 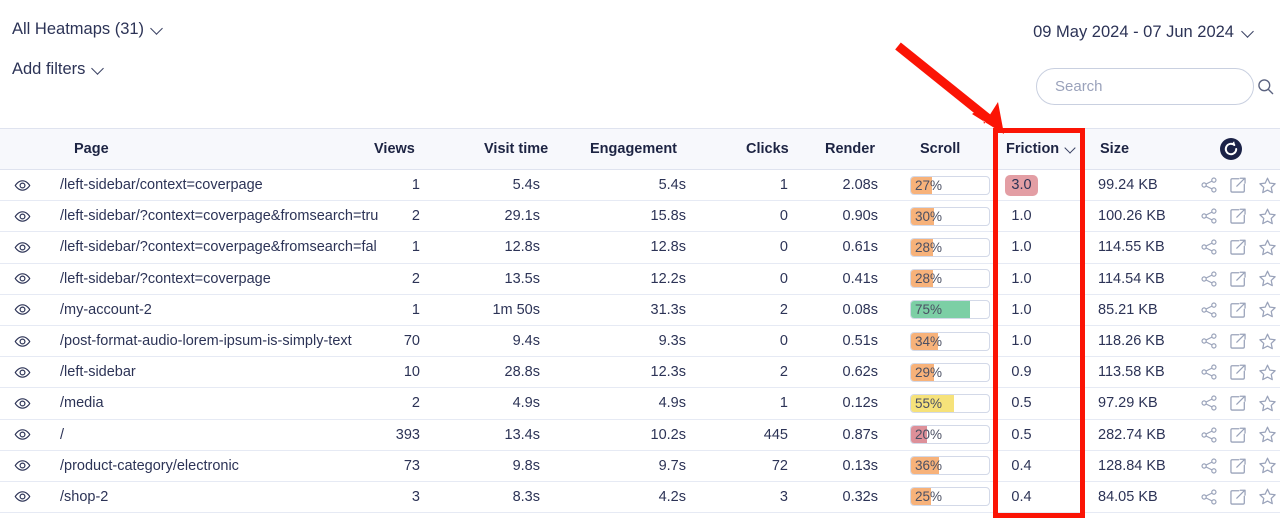 What do you see at coordinates (1041, 149) in the screenshot?
I see `column-header-friction: Friction` at bounding box center [1041, 149].